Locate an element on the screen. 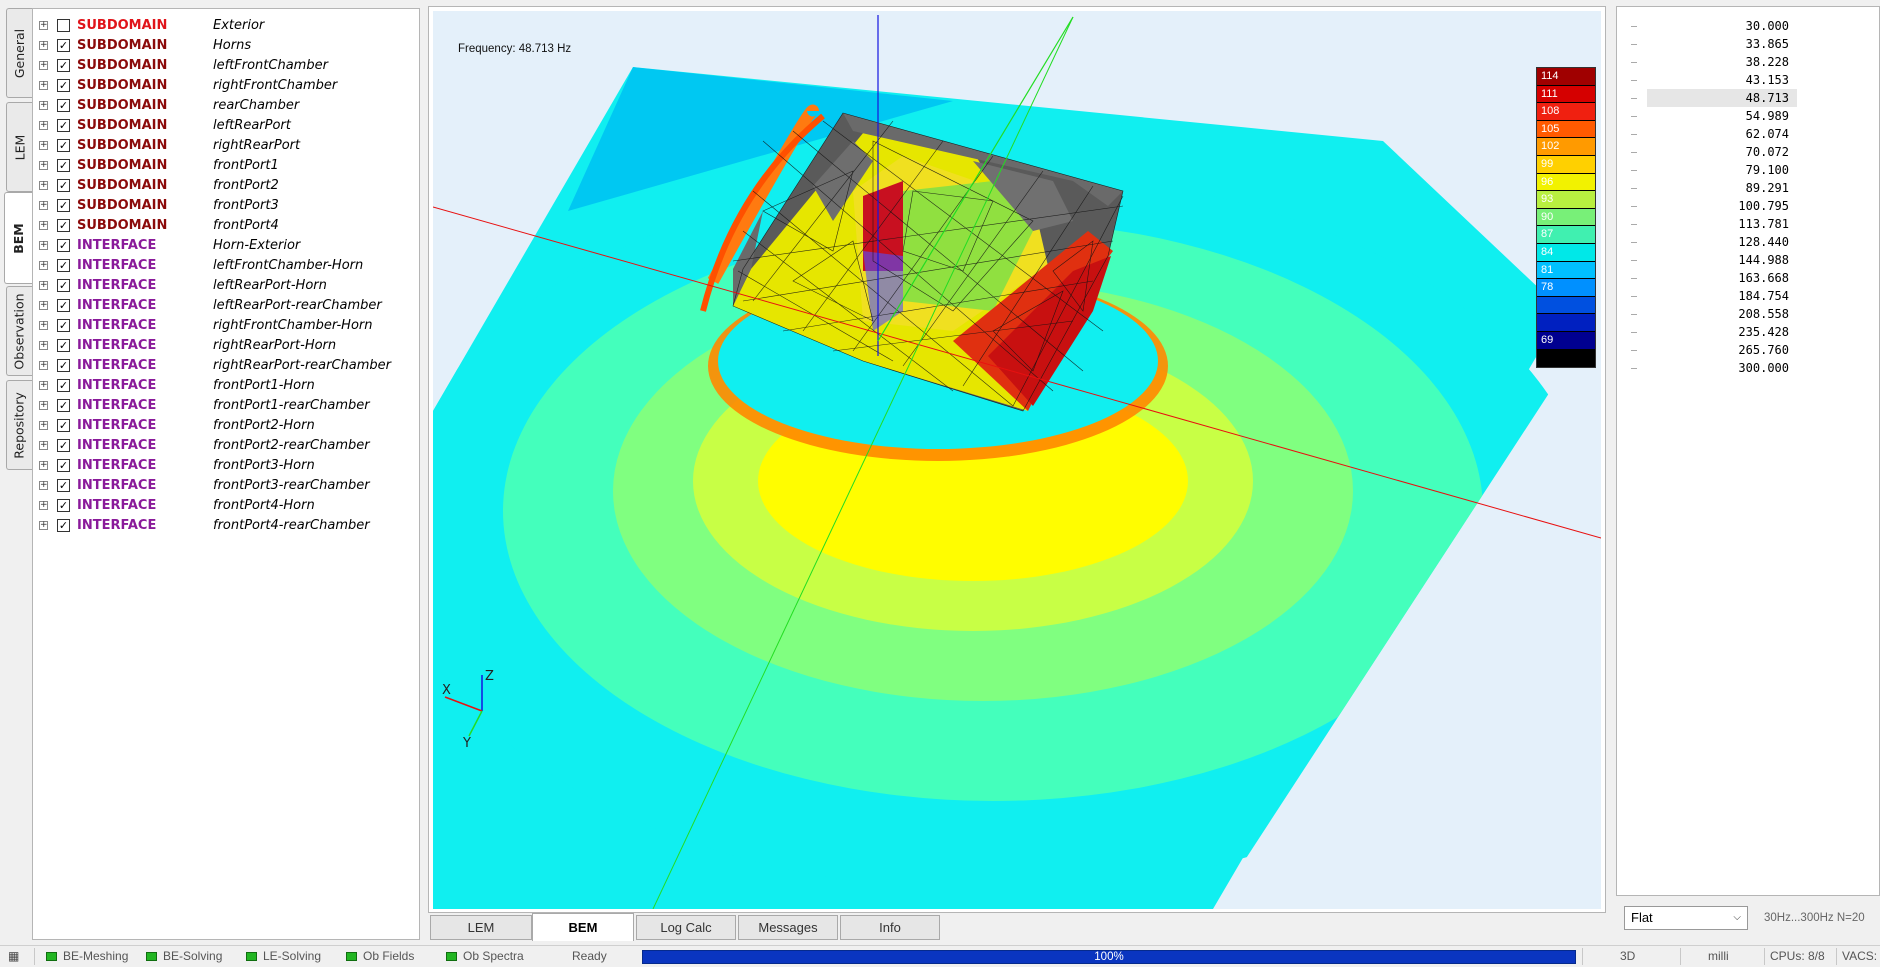  spacing-select: Flat ⌵ is located at coordinates (1686, 918).